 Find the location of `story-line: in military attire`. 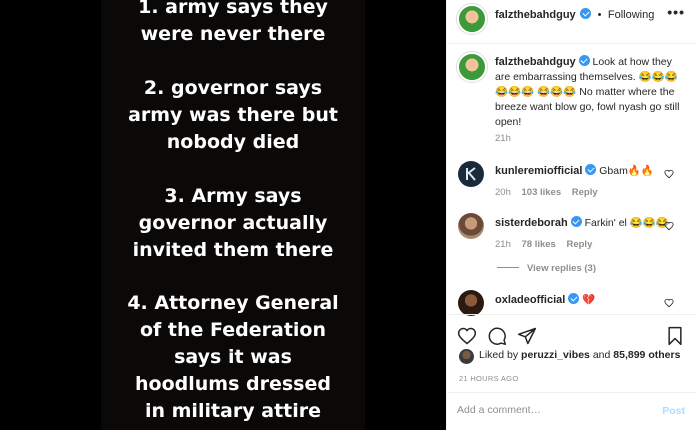

story-line: in military attire is located at coordinates (233, 411).